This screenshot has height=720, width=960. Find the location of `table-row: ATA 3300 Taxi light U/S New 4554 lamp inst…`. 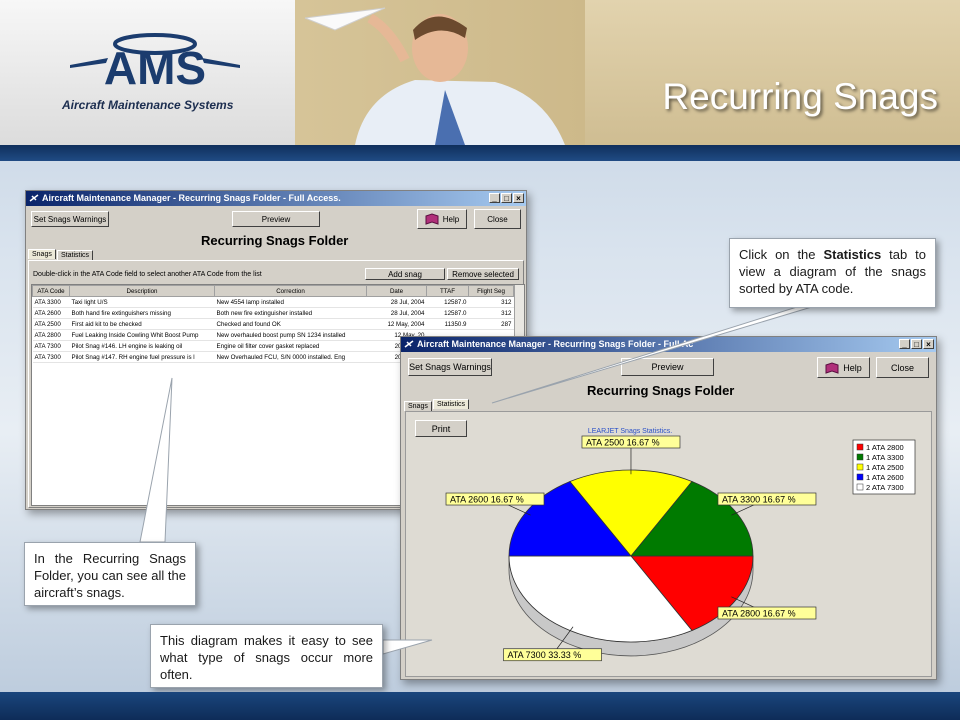

table-row: ATA 3300 Taxi light U/S New 4554 lamp inst… is located at coordinates (273, 302).